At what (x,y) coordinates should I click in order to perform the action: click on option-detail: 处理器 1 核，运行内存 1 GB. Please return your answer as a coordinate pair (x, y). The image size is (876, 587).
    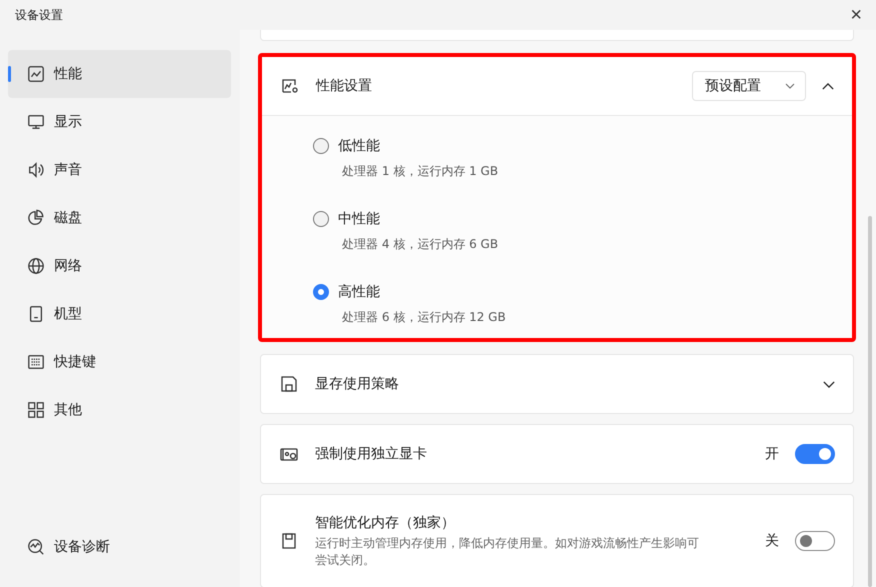
    Looking at the image, I should click on (421, 171).